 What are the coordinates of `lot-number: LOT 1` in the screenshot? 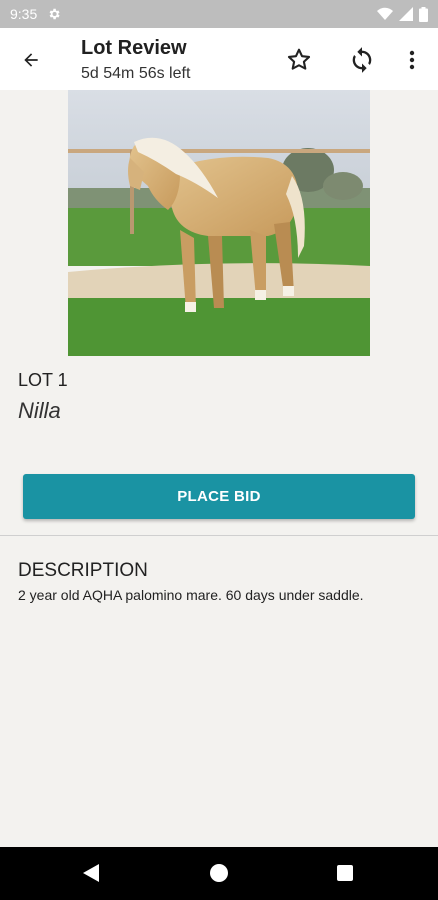 It's located at (43, 380).